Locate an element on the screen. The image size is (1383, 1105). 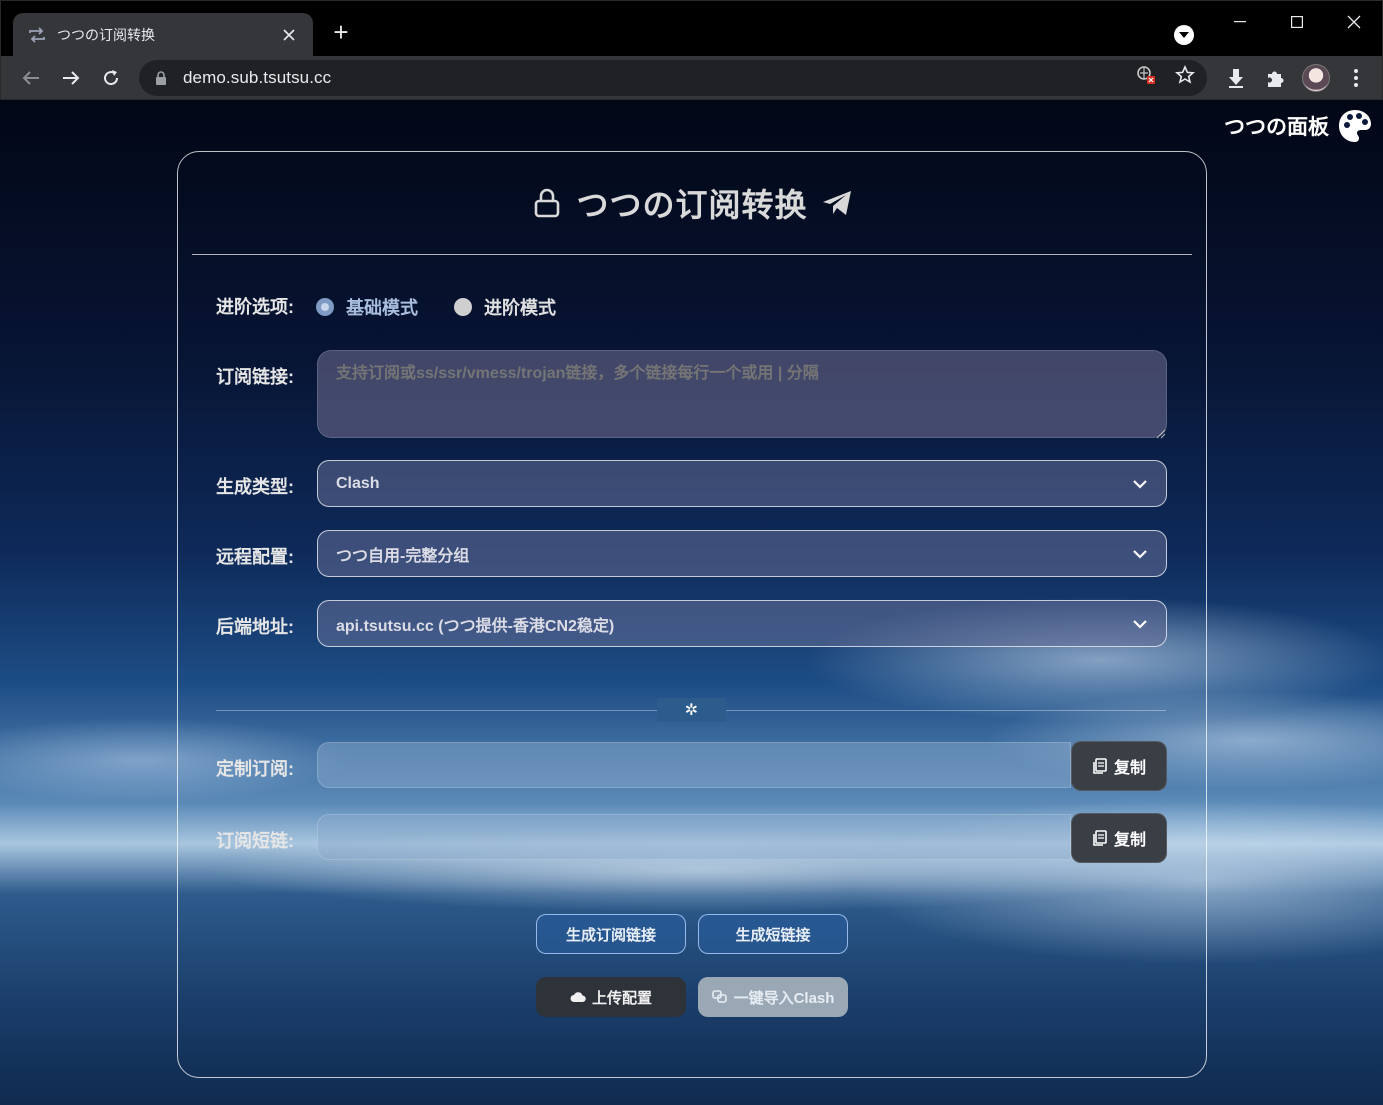
bookmark-star-icon is located at coordinates (1185, 75).